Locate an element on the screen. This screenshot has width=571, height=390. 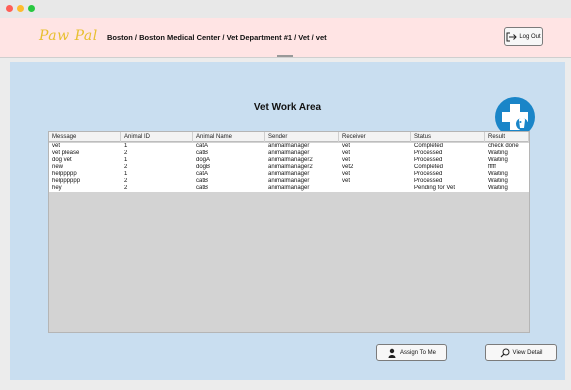
cell-animal-name: dogA is located at coordinates (203, 160).